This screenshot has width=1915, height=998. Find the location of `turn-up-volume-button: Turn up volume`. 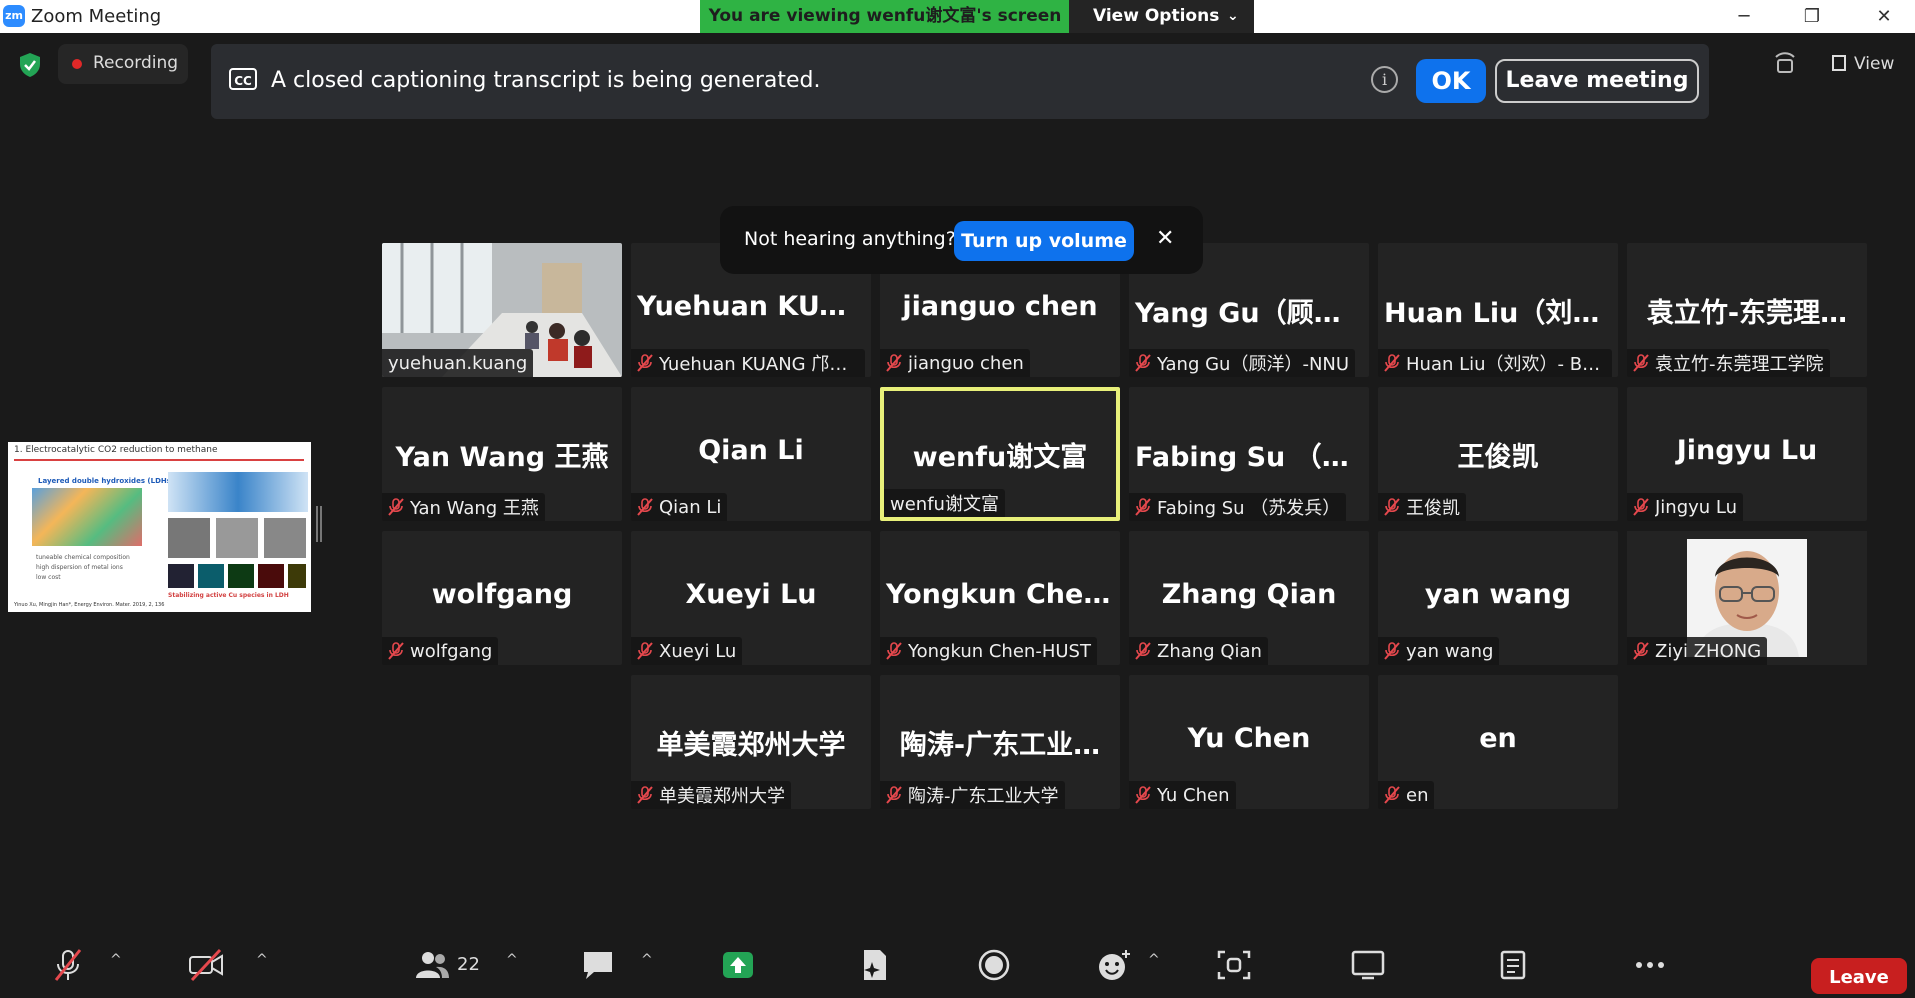

turn-up-volume-button: Turn up volume is located at coordinates (1044, 241).